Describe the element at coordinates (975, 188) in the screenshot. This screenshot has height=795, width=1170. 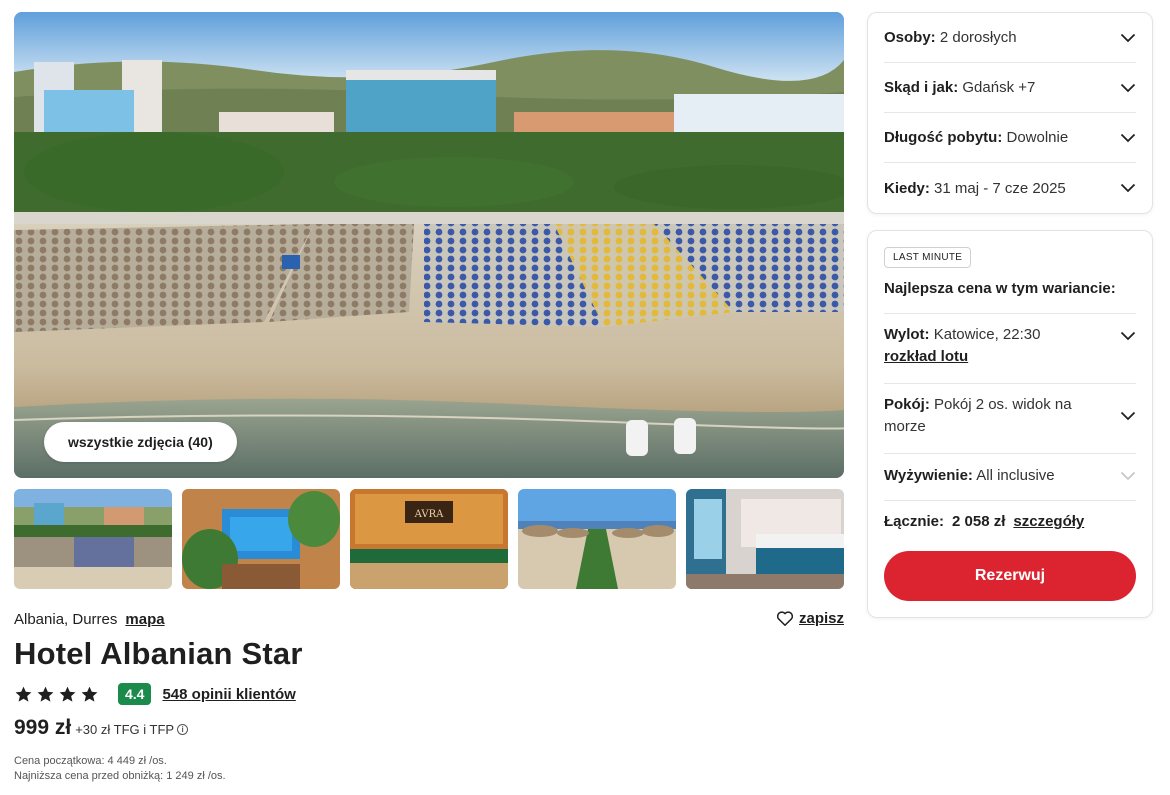
I see `filter-dates-text: Kiedy: 31 maj - 7 cze 2025` at that location.